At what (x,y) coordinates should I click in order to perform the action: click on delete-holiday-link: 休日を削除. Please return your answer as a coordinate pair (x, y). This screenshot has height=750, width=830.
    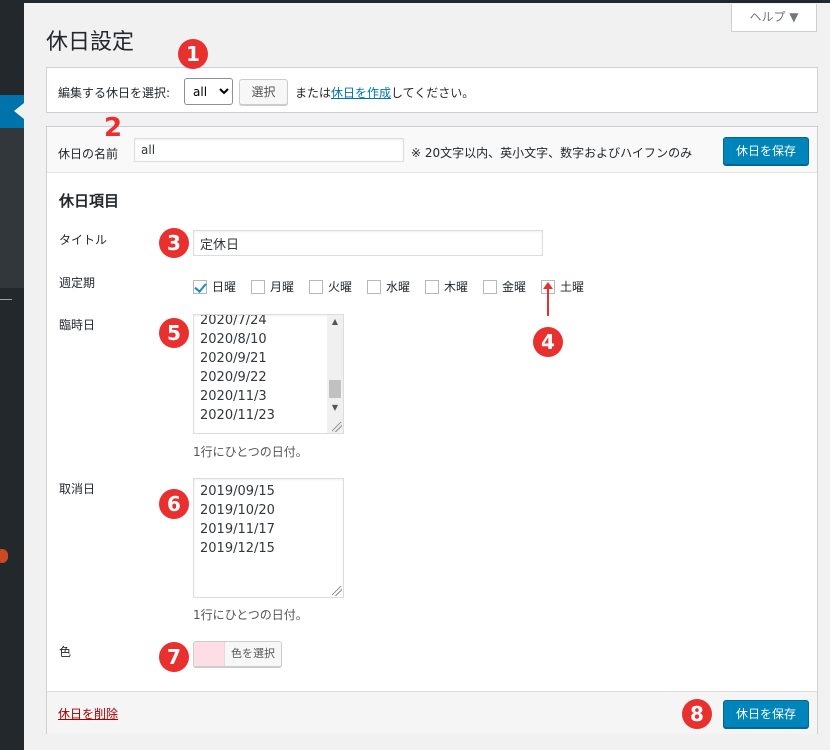
    Looking at the image, I should click on (88, 713).